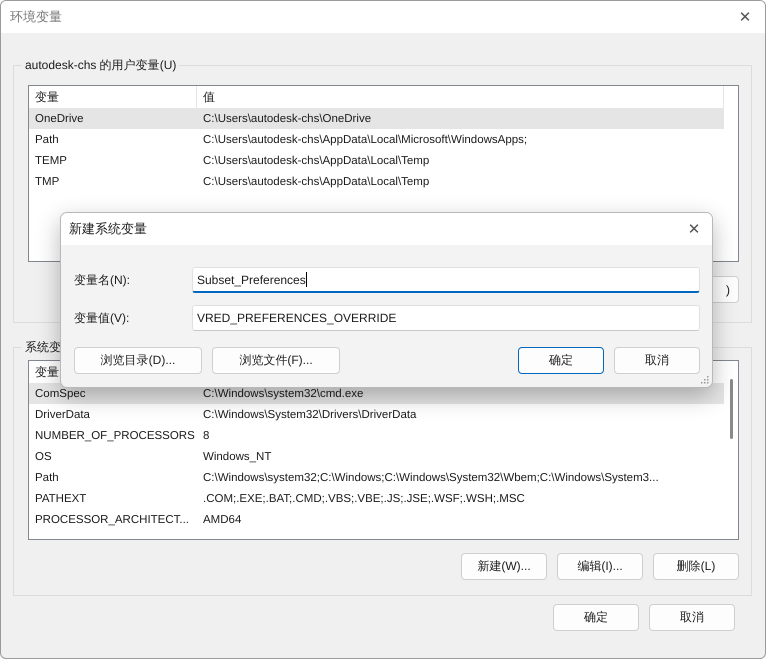 The height and width of the screenshot is (659, 766). What do you see at coordinates (222, 520) in the screenshot?
I see `variable-value: AMD64` at bounding box center [222, 520].